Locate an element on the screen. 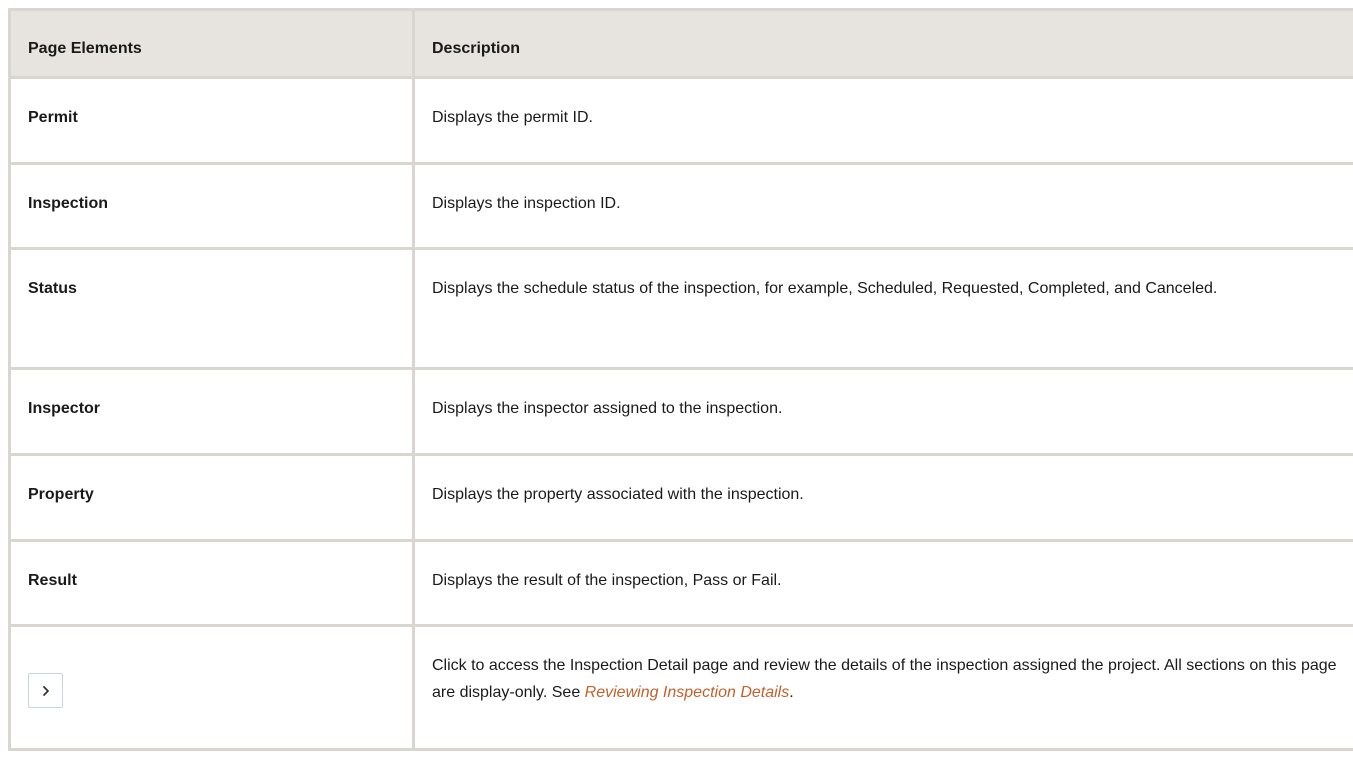  element-name: Permit is located at coordinates (211, 120).